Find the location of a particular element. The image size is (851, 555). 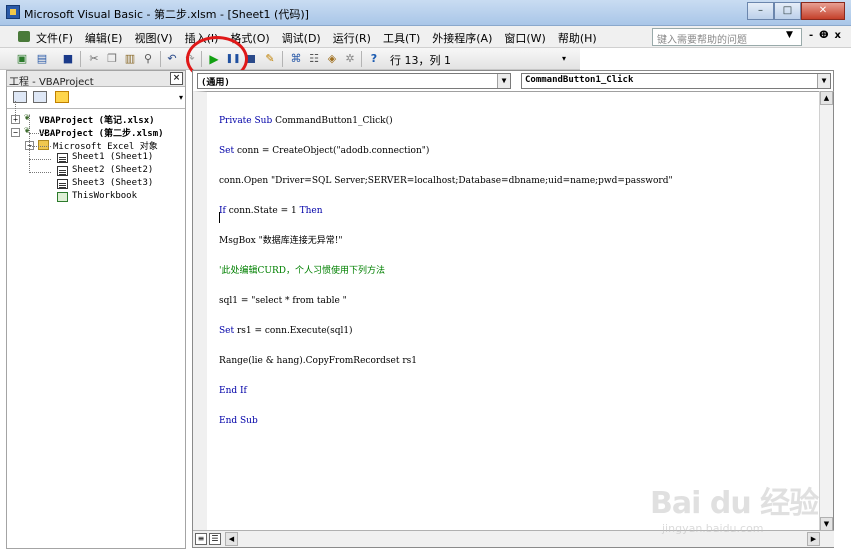

project-explorer-icon: ⌘ is located at coordinates (296, 59).